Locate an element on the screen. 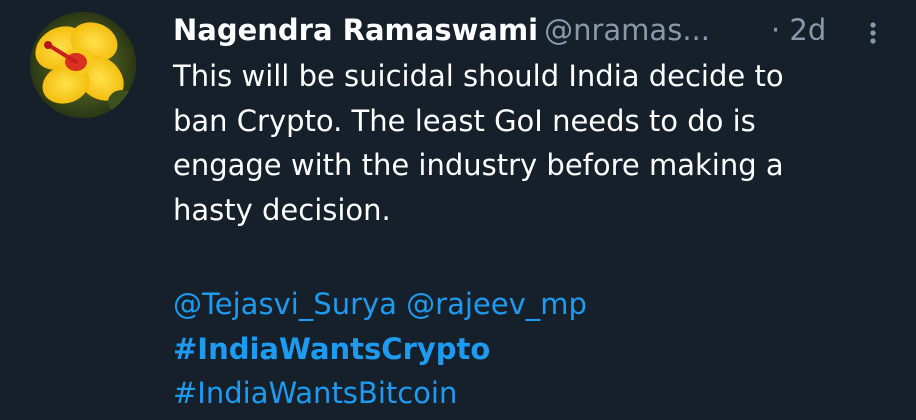  hashtag-link: #IndiaWantsBitcoin is located at coordinates (315, 393).